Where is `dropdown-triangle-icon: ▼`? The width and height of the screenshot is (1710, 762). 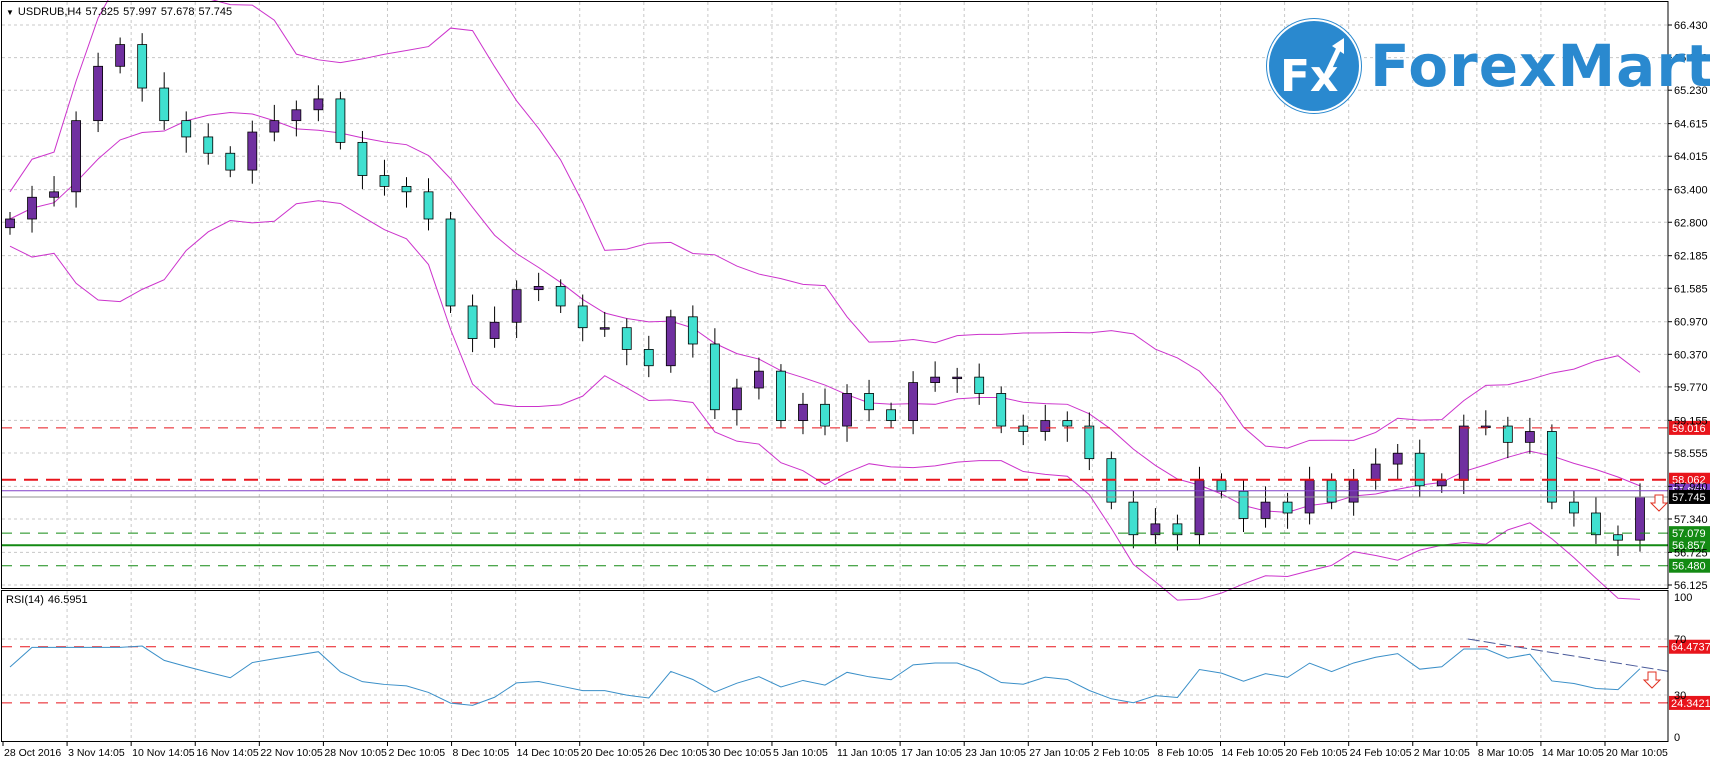
dropdown-triangle-icon: ▼ is located at coordinates (10, 12).